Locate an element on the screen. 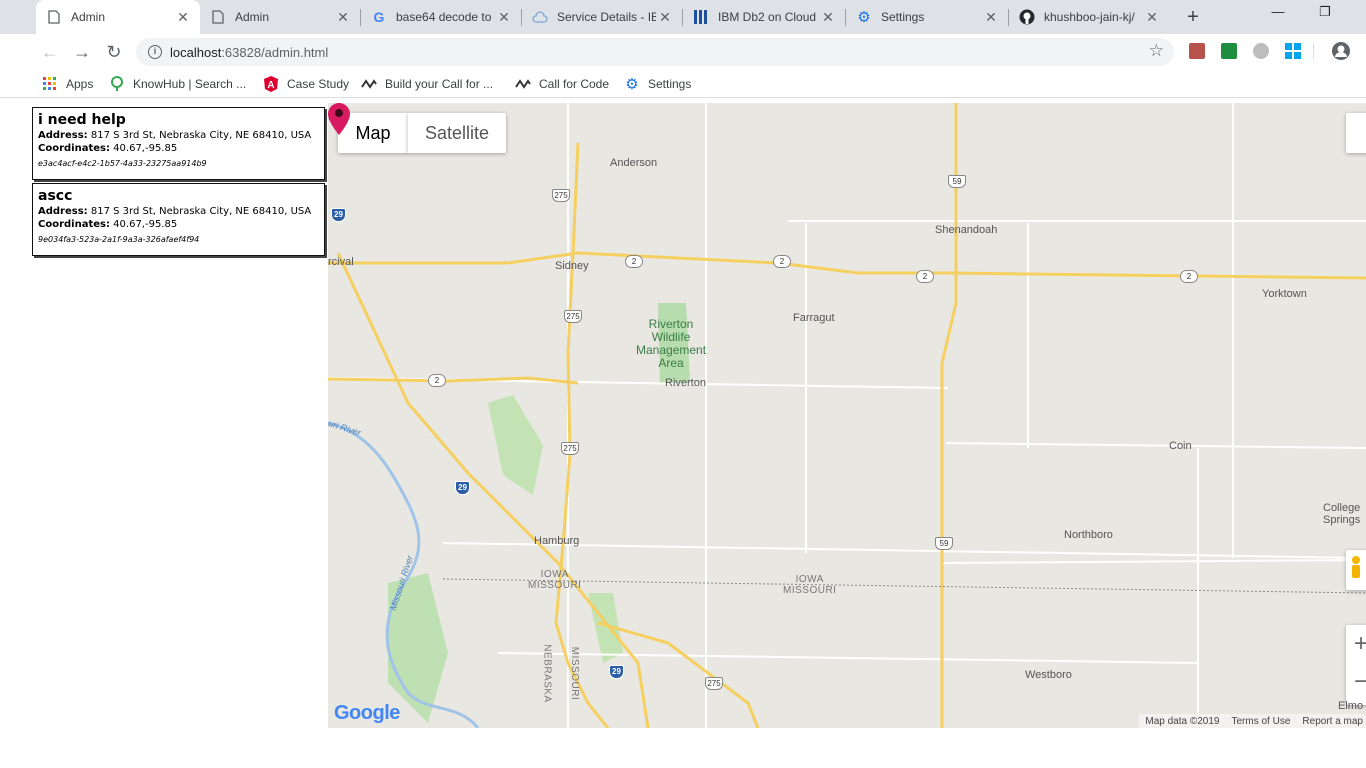 This screenshot has width=1366, height=768. place-label: Sidney is located at coordinates (572, 266).